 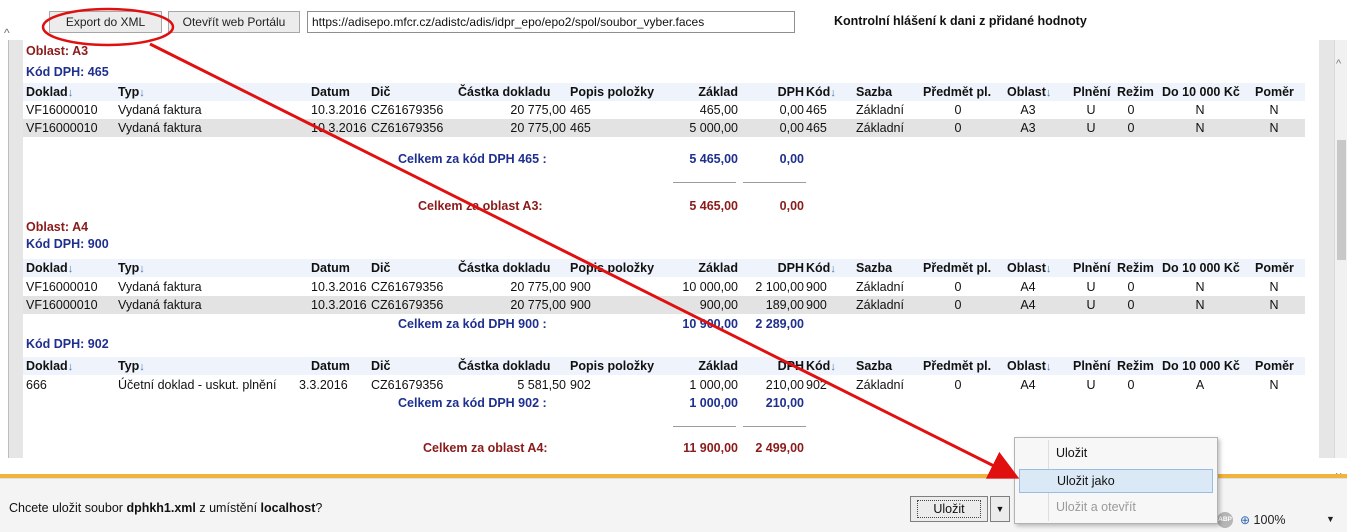 I want to click on save-options-menu: Uložit Uložit jako Uložit a otevřít, so click(x=1116, y=480).